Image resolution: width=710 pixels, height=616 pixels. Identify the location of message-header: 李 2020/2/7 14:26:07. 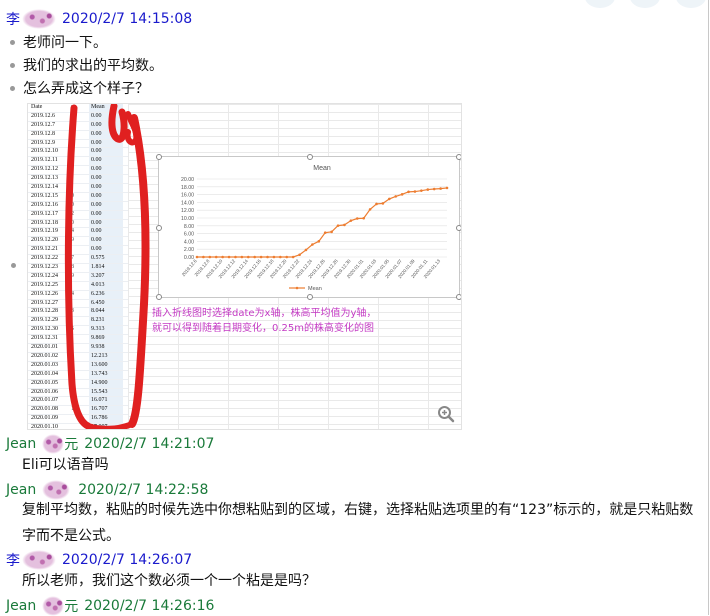
(99, 560).